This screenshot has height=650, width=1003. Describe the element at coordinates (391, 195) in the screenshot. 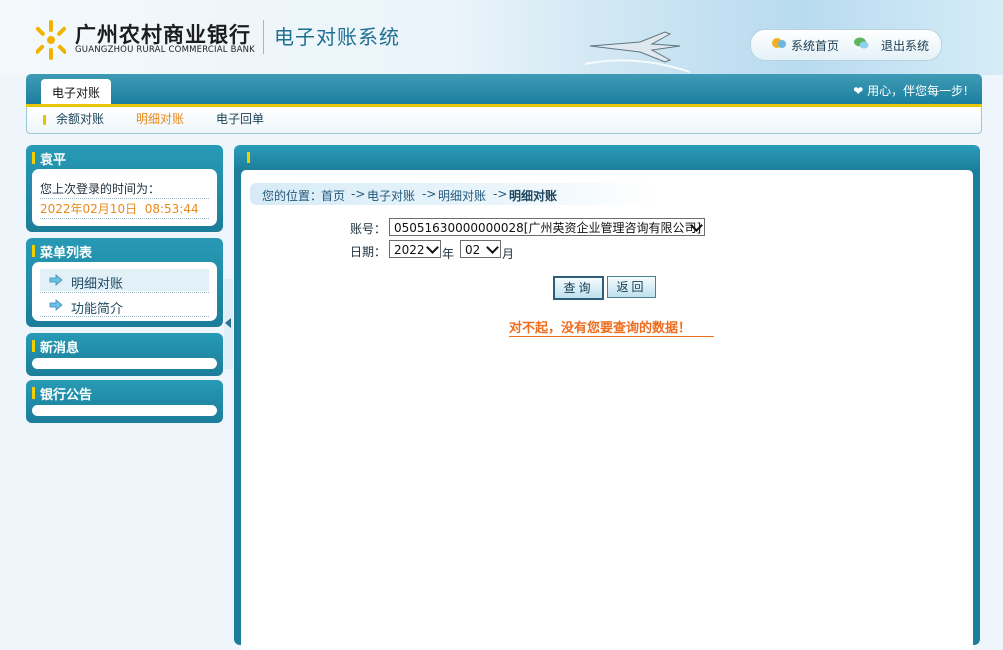

I see `breadcrumb-level1: 电子对账` at that location.